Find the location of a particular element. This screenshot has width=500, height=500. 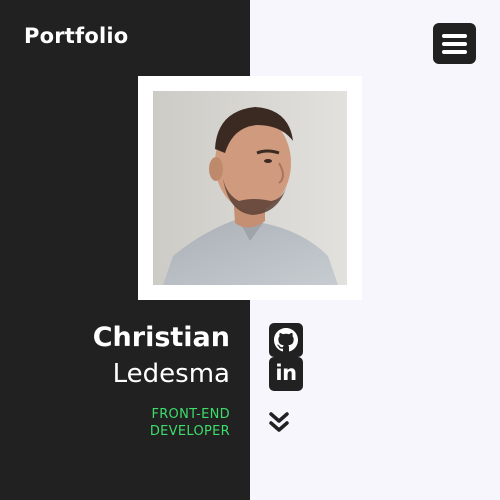

job-title-line-1: FRONT-END is located at coordinates (190, 414).